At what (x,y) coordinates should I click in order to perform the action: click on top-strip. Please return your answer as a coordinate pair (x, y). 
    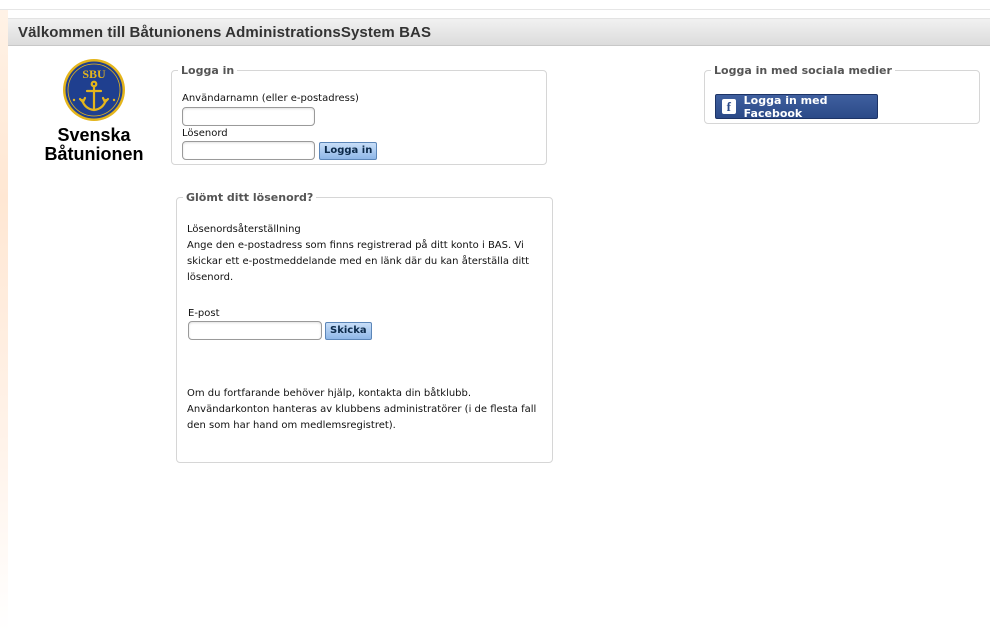
    Looking at the image, I should click on (495, 5).